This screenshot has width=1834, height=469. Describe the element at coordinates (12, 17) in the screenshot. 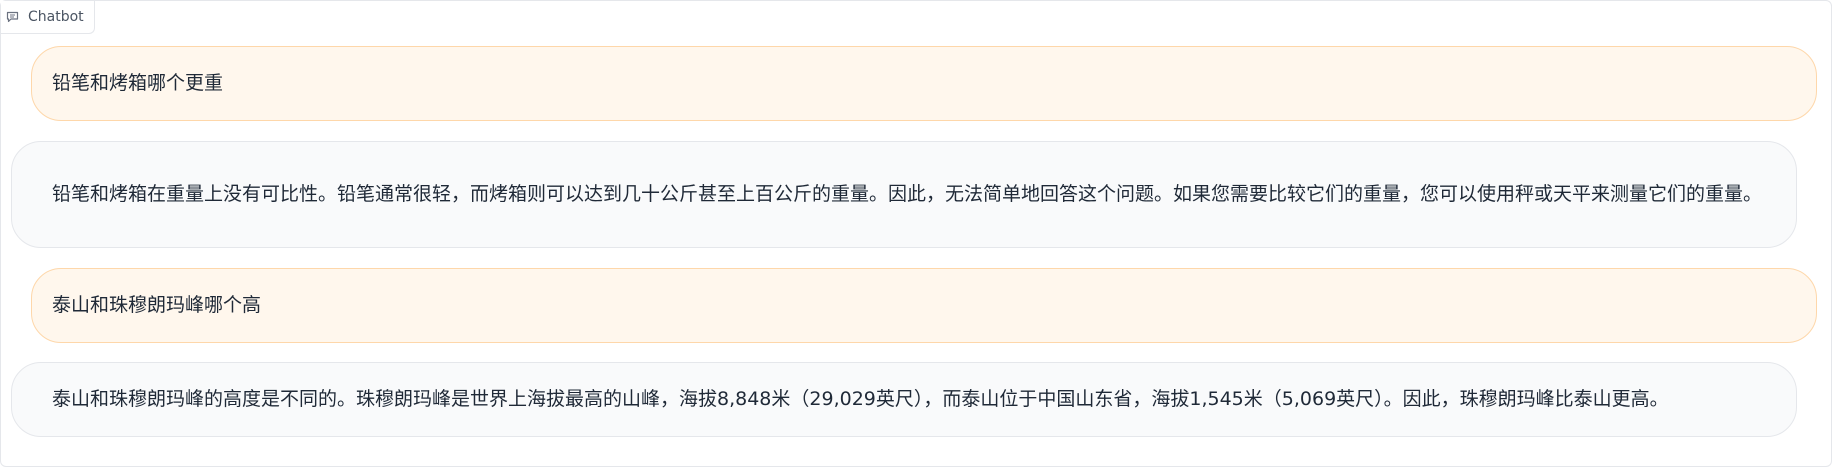

I see `chat-bubble-icon` at that location.